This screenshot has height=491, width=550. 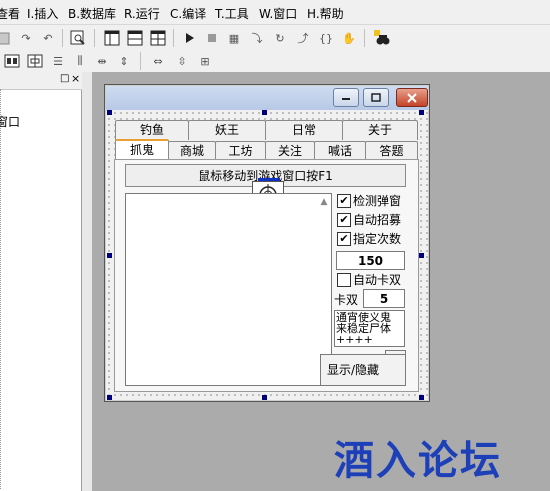 I want to click on menu-insert: I.插入, so click(x=42, y=13).